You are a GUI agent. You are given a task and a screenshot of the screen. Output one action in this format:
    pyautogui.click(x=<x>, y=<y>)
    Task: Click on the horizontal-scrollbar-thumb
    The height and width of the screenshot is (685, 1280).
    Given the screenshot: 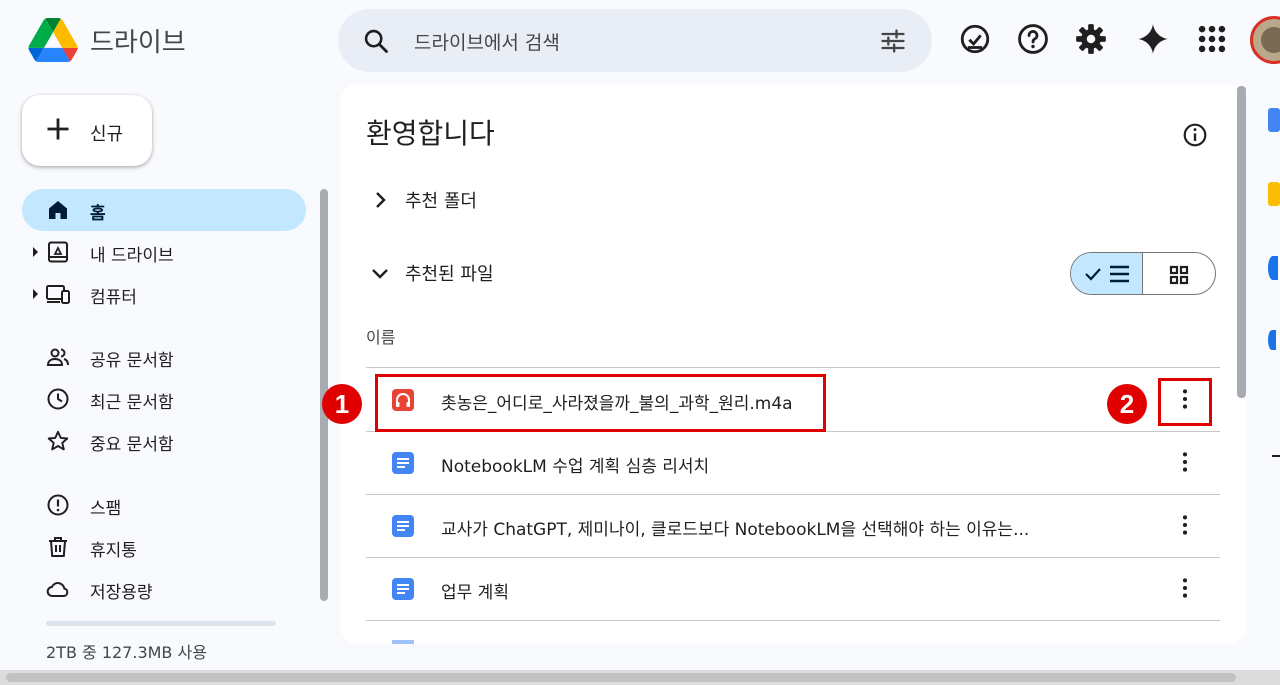 What is the action you would take?
    pyautogui.click(x=621, y=677)
    